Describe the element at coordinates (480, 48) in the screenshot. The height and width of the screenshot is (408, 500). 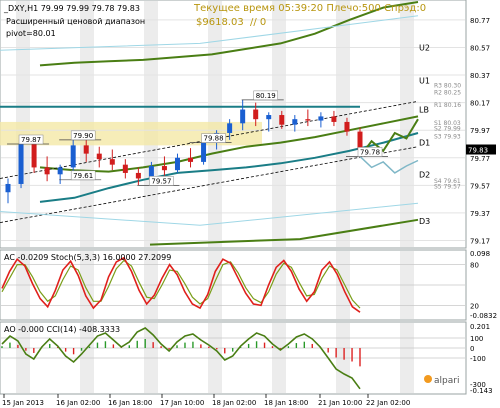
I see `price-tick-label: 80.57` at that location.